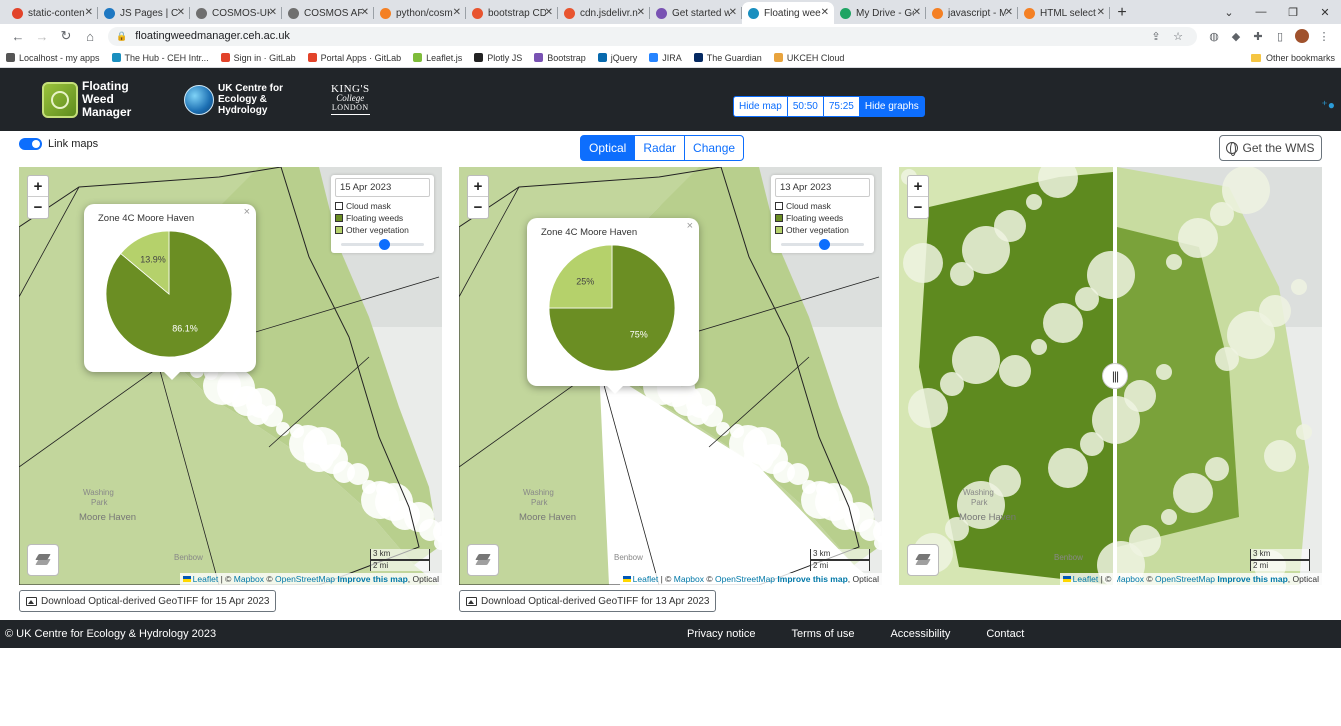 Image resolution: width=1341 pixels, height=726 pixels. Describe the element at coordinates (1280, 36) in the screenshot. I see `sidepanel-icon: ▯` at that location.